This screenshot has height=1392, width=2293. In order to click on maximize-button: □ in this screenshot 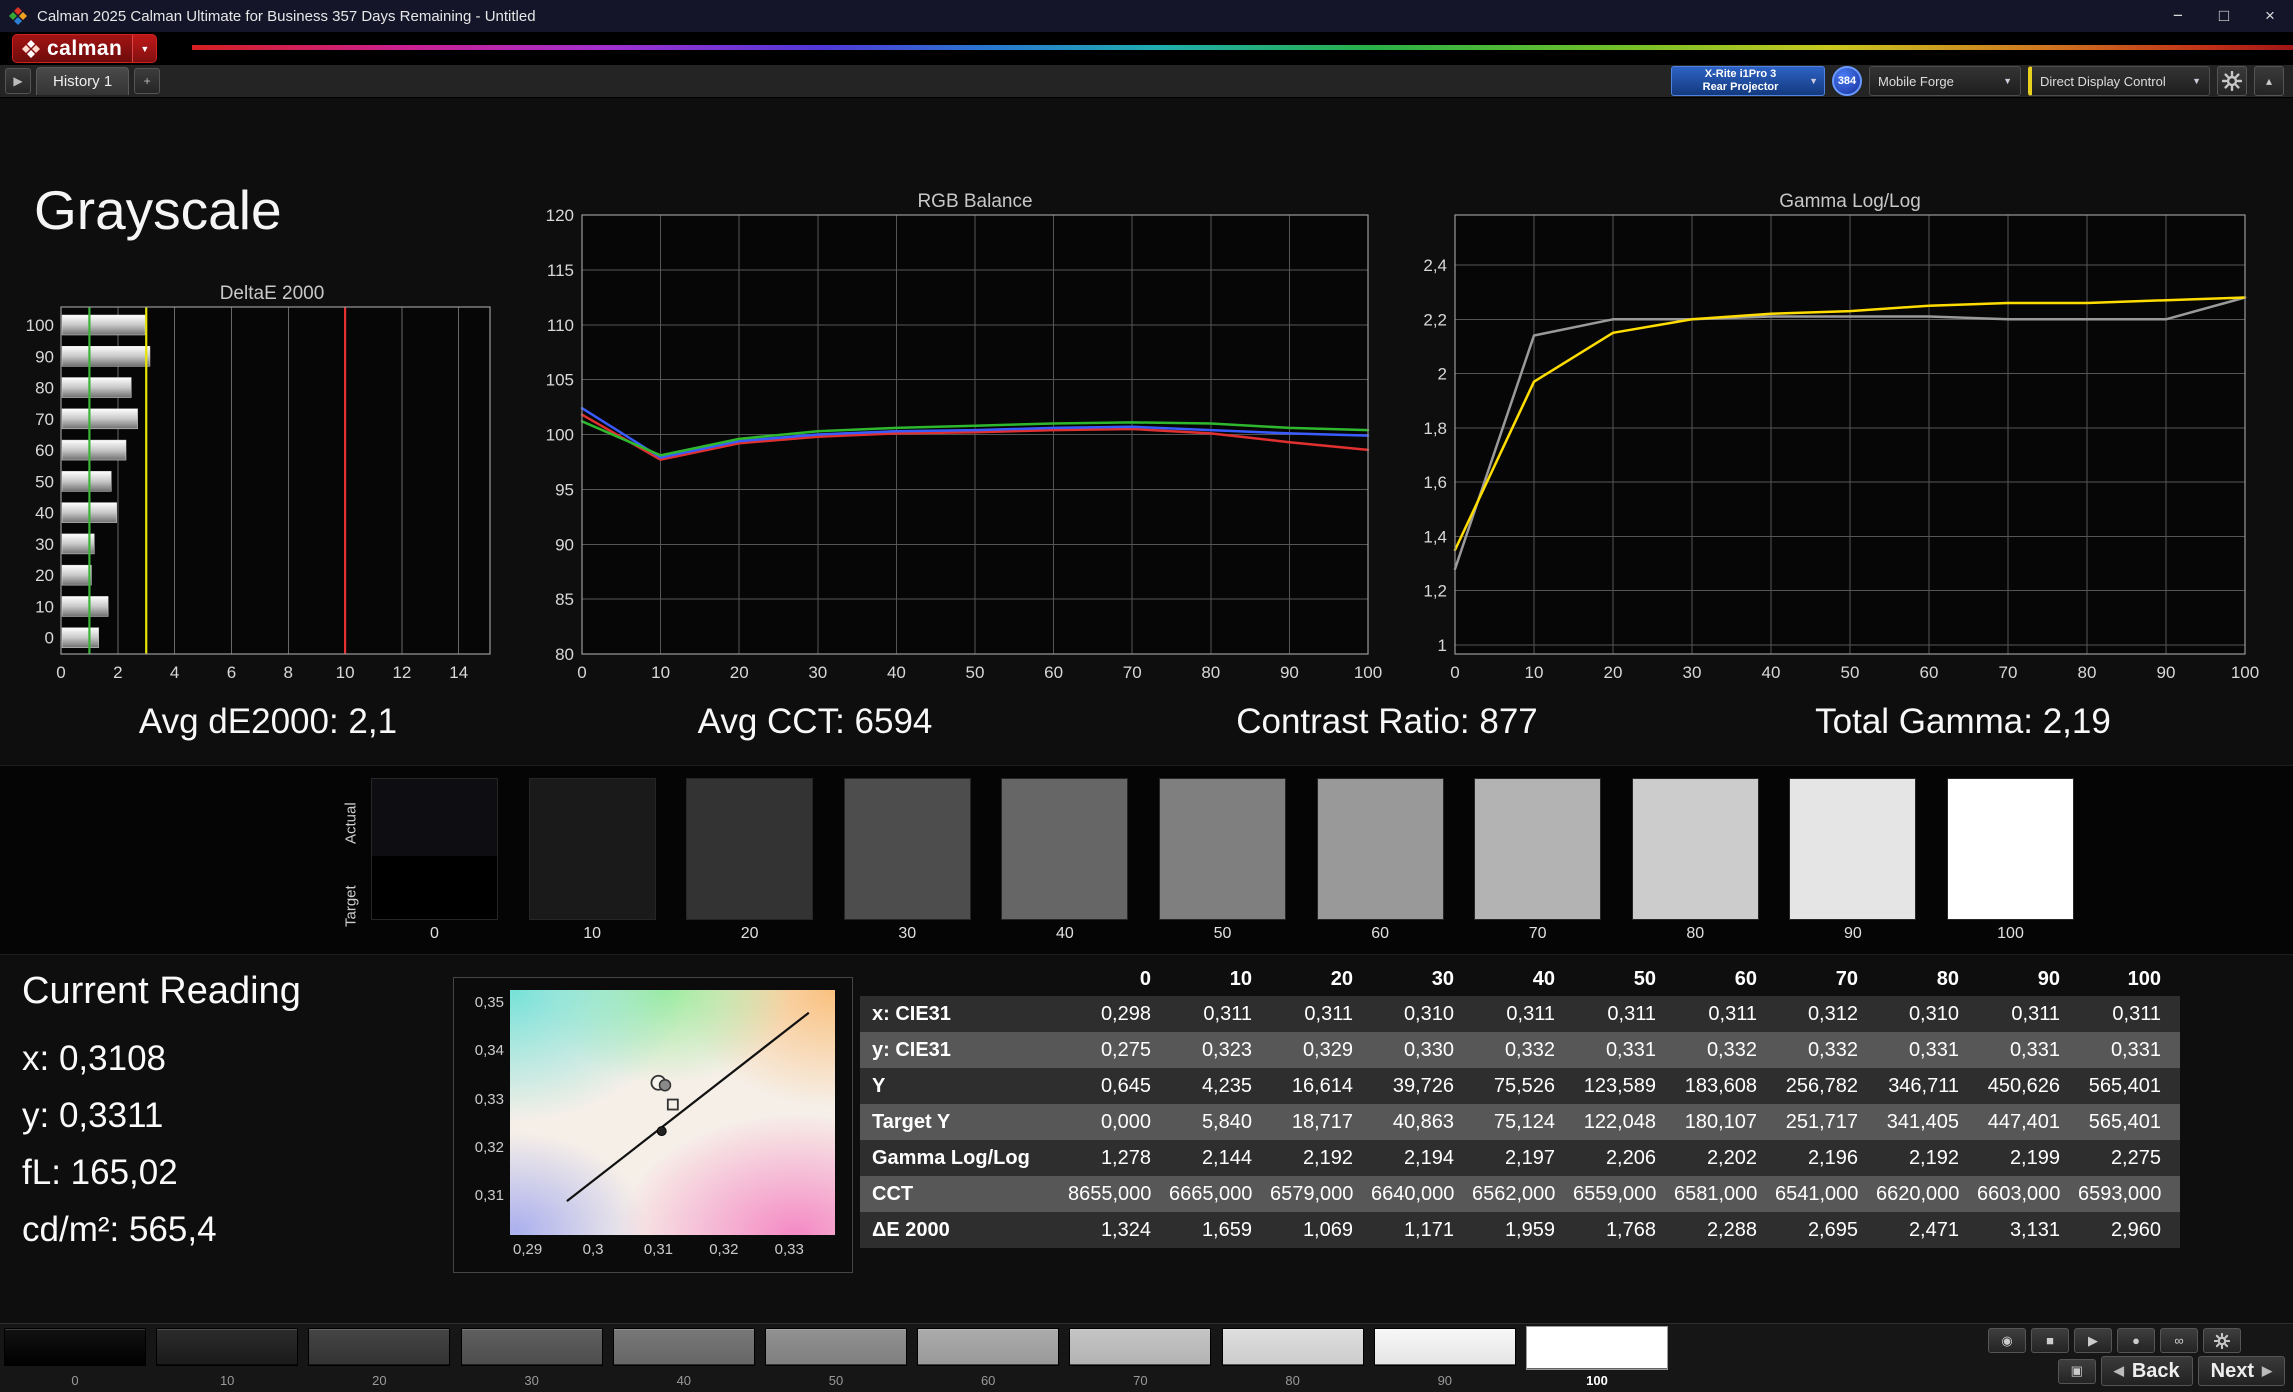, I will do `click(2224, 16)`.